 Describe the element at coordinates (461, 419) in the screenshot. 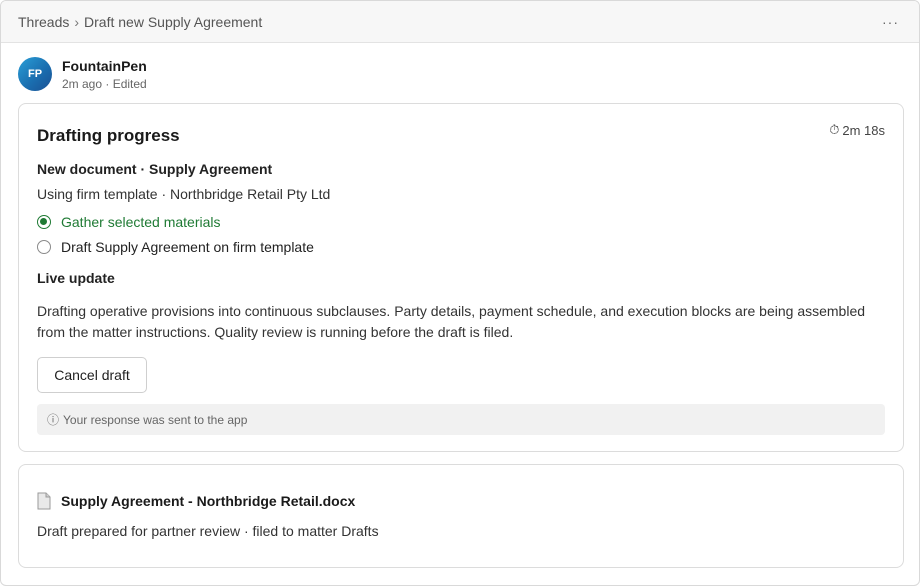

I see `response-sent-notice: ⓘ Your response was sent to the app` at that location.